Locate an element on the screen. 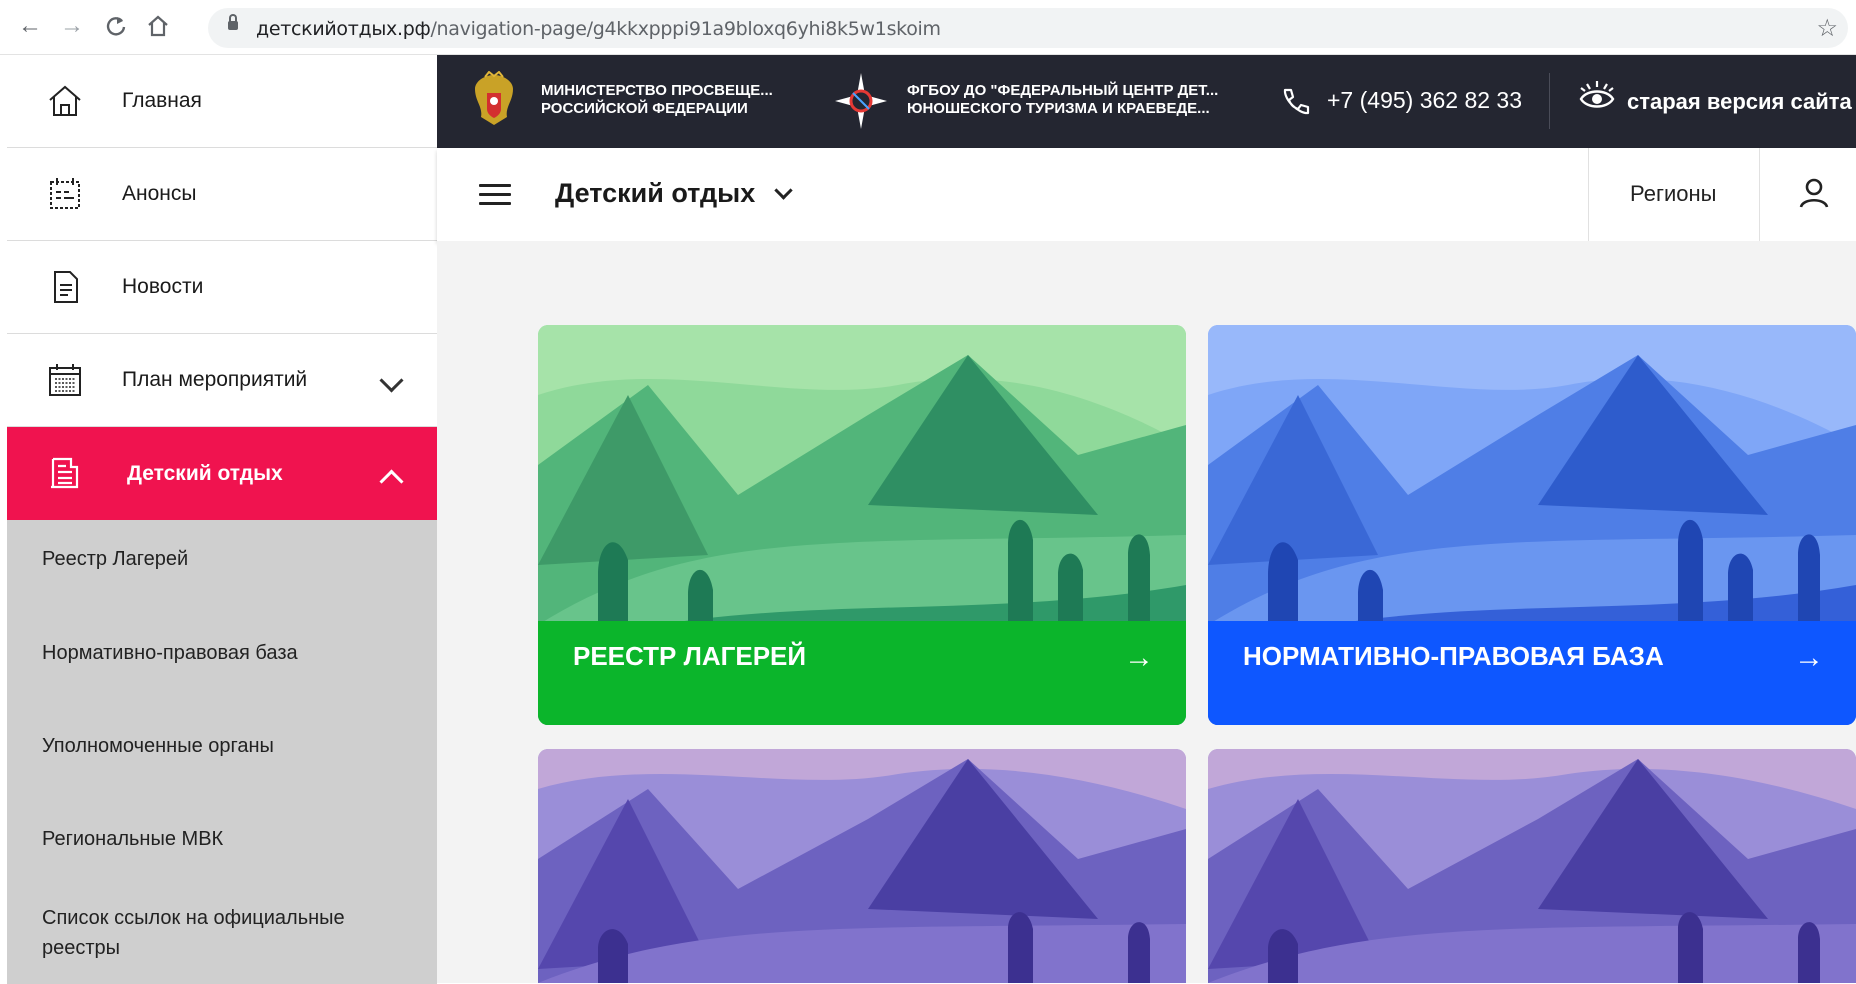  phone-icon is located at coordinates (1296, 101).